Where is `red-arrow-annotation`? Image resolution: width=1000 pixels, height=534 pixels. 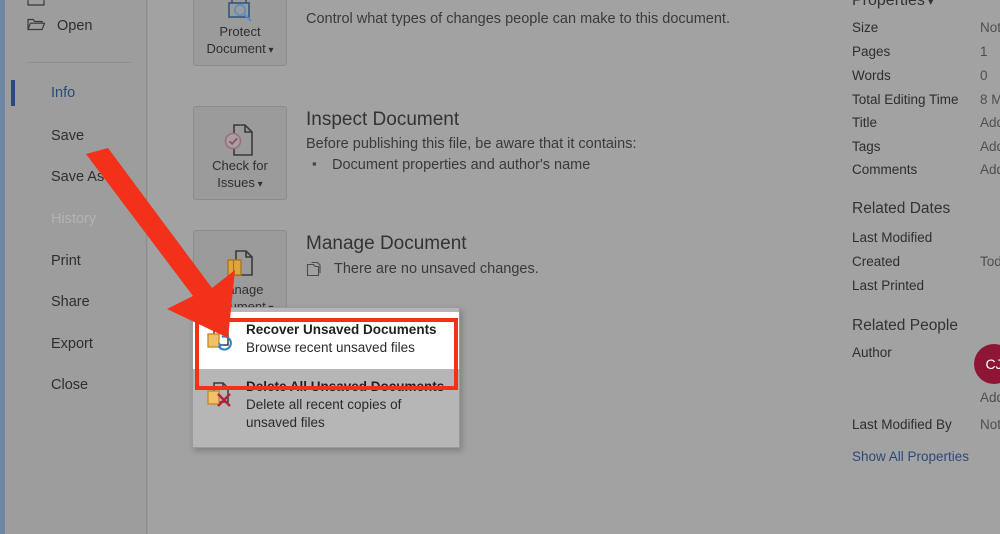
red-arrow-annotation is located at coordinates (147, 245).